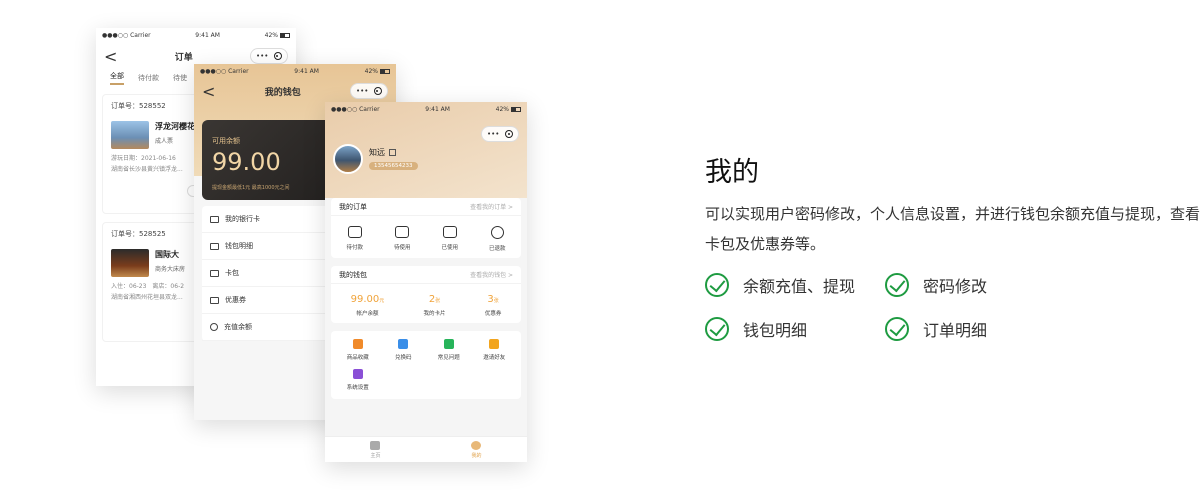 Image resolution: width=1200 pixels, height=498 pixels. I want to click on card-icon, so click(214, 219).